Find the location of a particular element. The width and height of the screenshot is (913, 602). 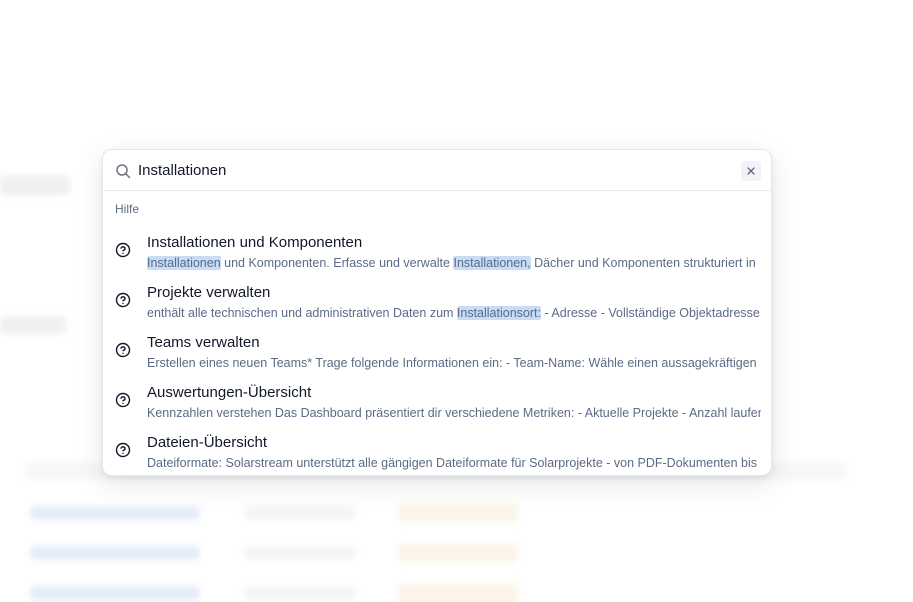

desc-text: - Adresse - Vollständige Objektadresse is located at coordinates (650, 313).